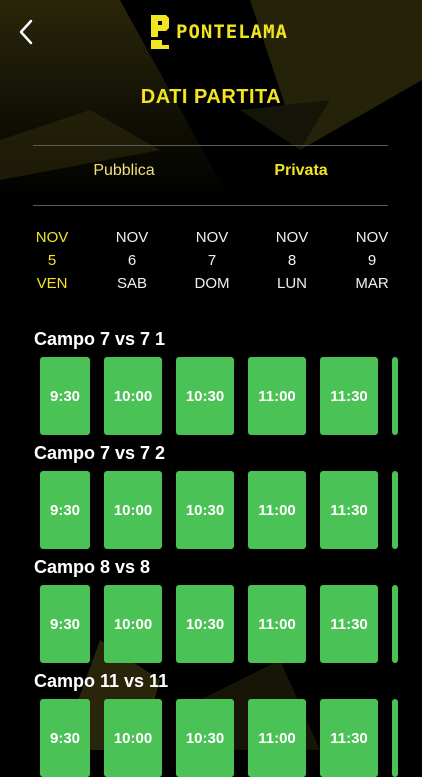 Image resolution: width=422 pixels, height=777 pixels. Describe the element at coordinates (232, 32) in the screenshot. I see `logo-text: PONTELAMA` at that location.